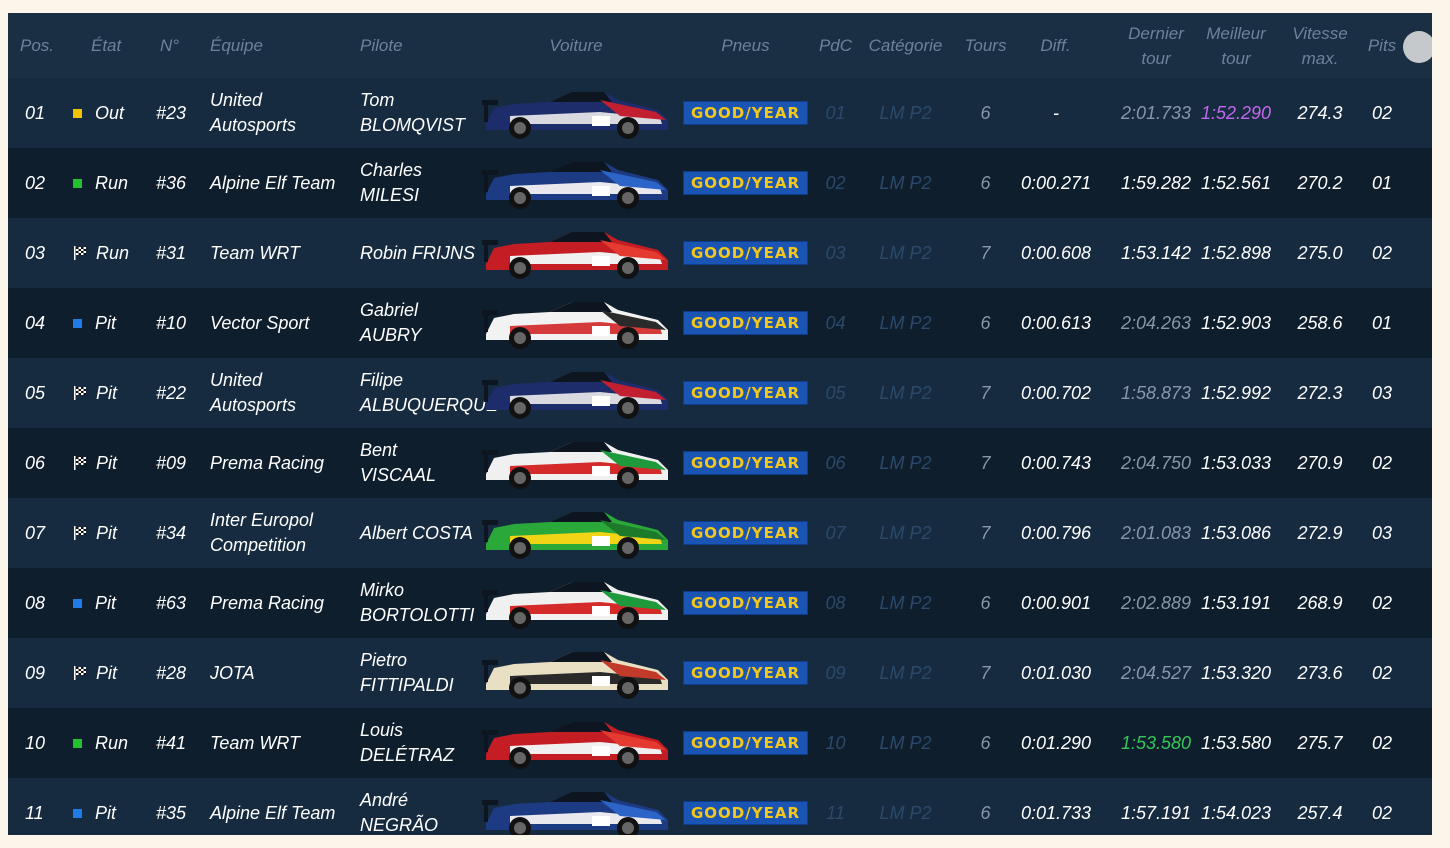 The width and height of the screenshot is (1450, 848). I want to click on last-lap: 2:02.889, so click(1156, 602).